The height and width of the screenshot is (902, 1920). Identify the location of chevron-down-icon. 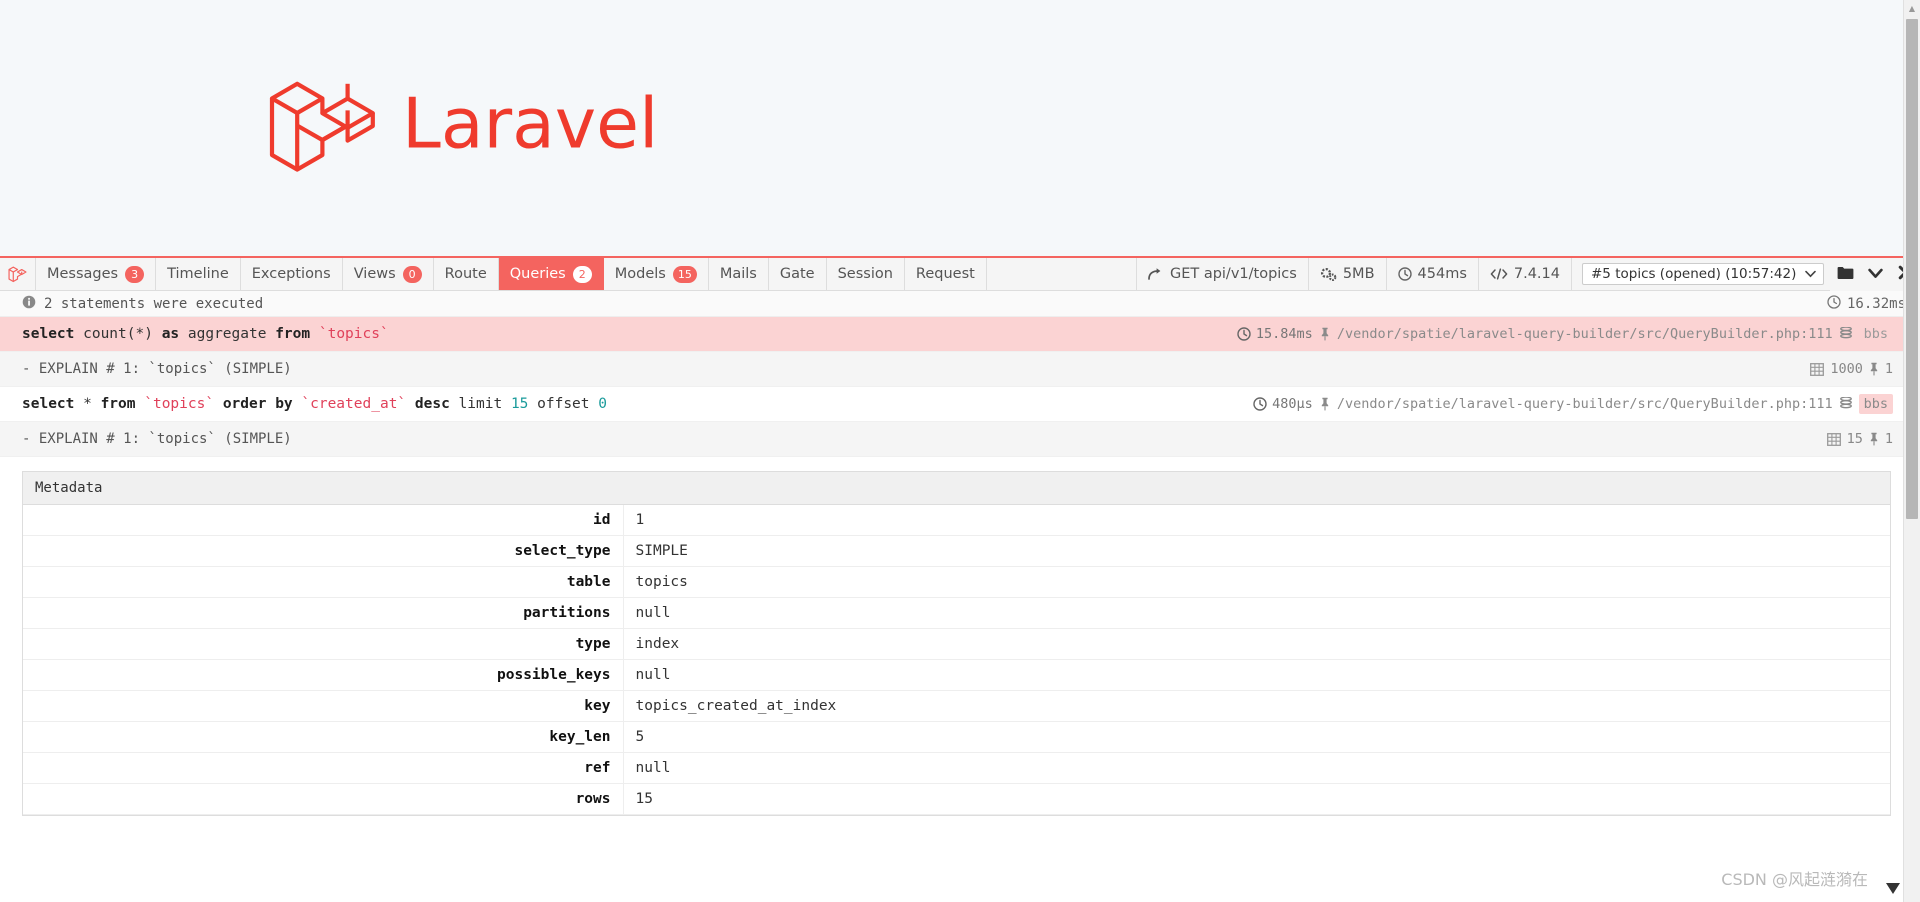
(1875, 275).